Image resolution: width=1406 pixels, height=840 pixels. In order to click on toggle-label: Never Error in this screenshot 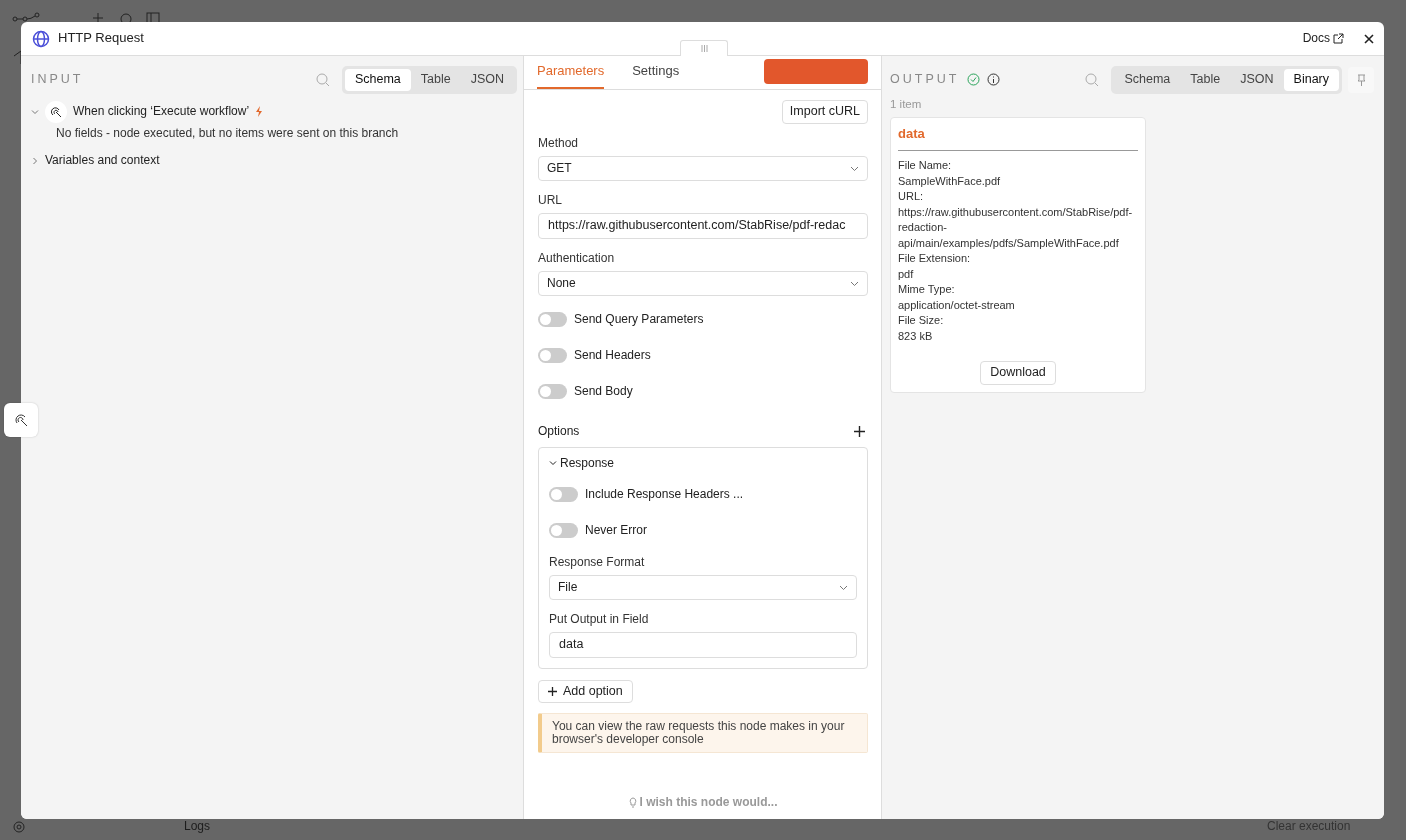, I will do `click(616, 531)`.